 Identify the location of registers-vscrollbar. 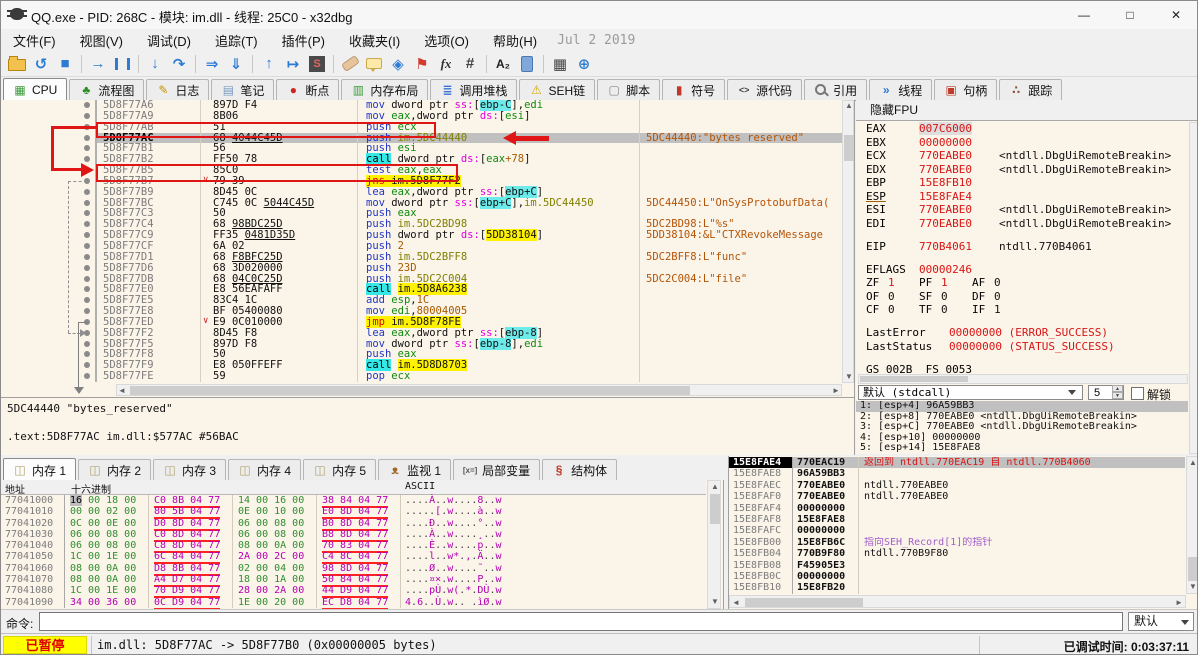
(1193, 288).